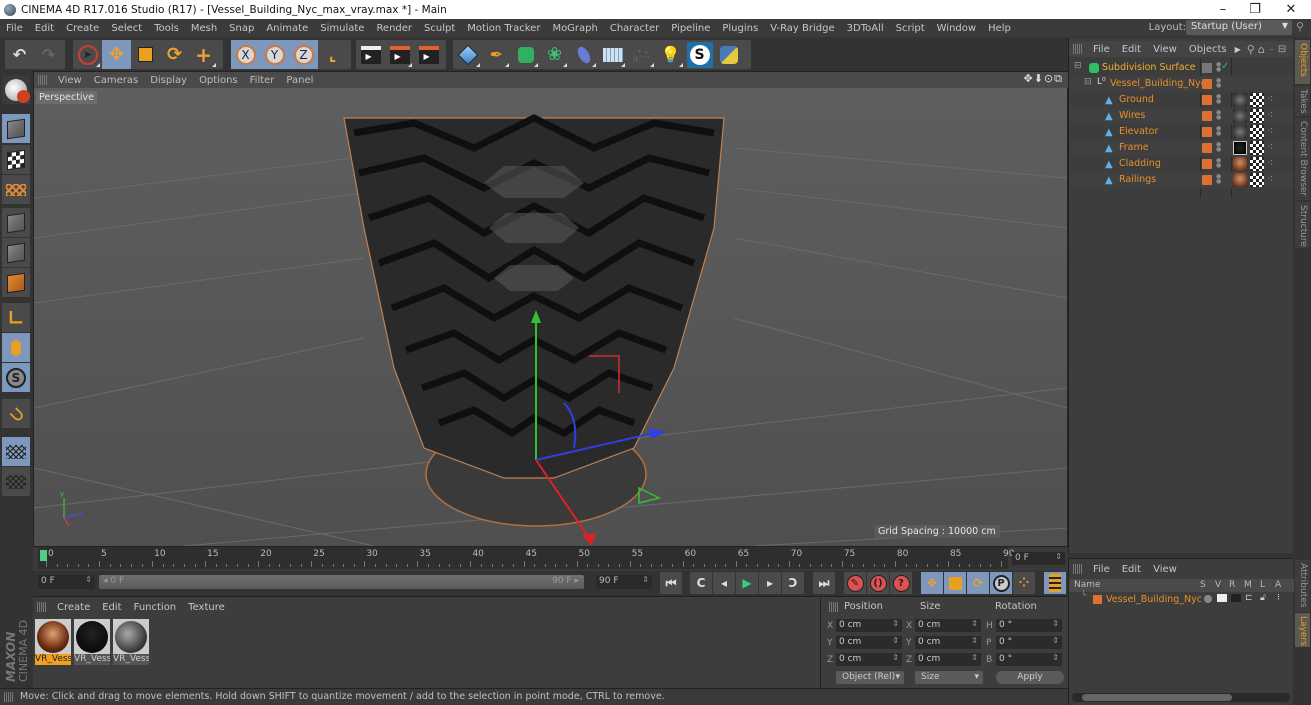 This screenshot has height=705, width=1311. I want to click on menu-motion-tracker: Motion Tracker, so click(503, 28).